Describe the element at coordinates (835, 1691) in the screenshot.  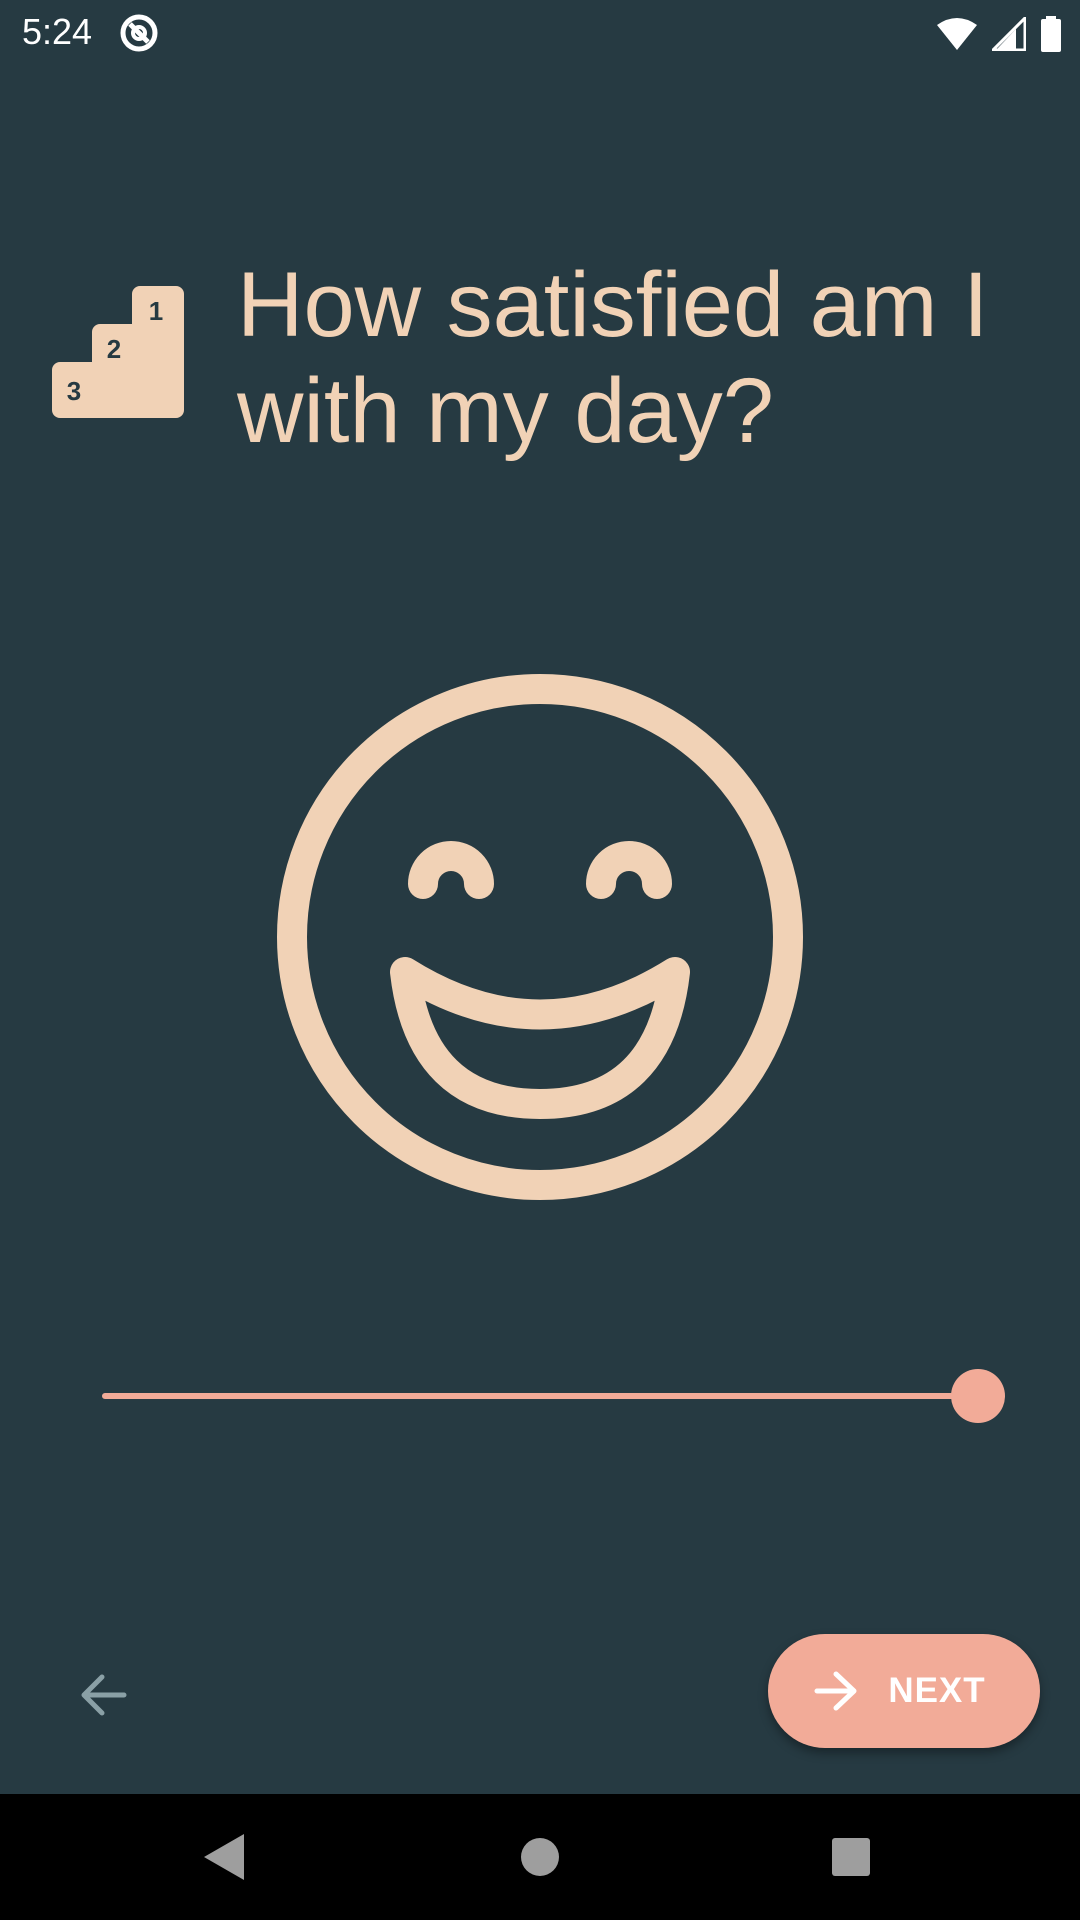
I see `arrow-right-icon` at that location.